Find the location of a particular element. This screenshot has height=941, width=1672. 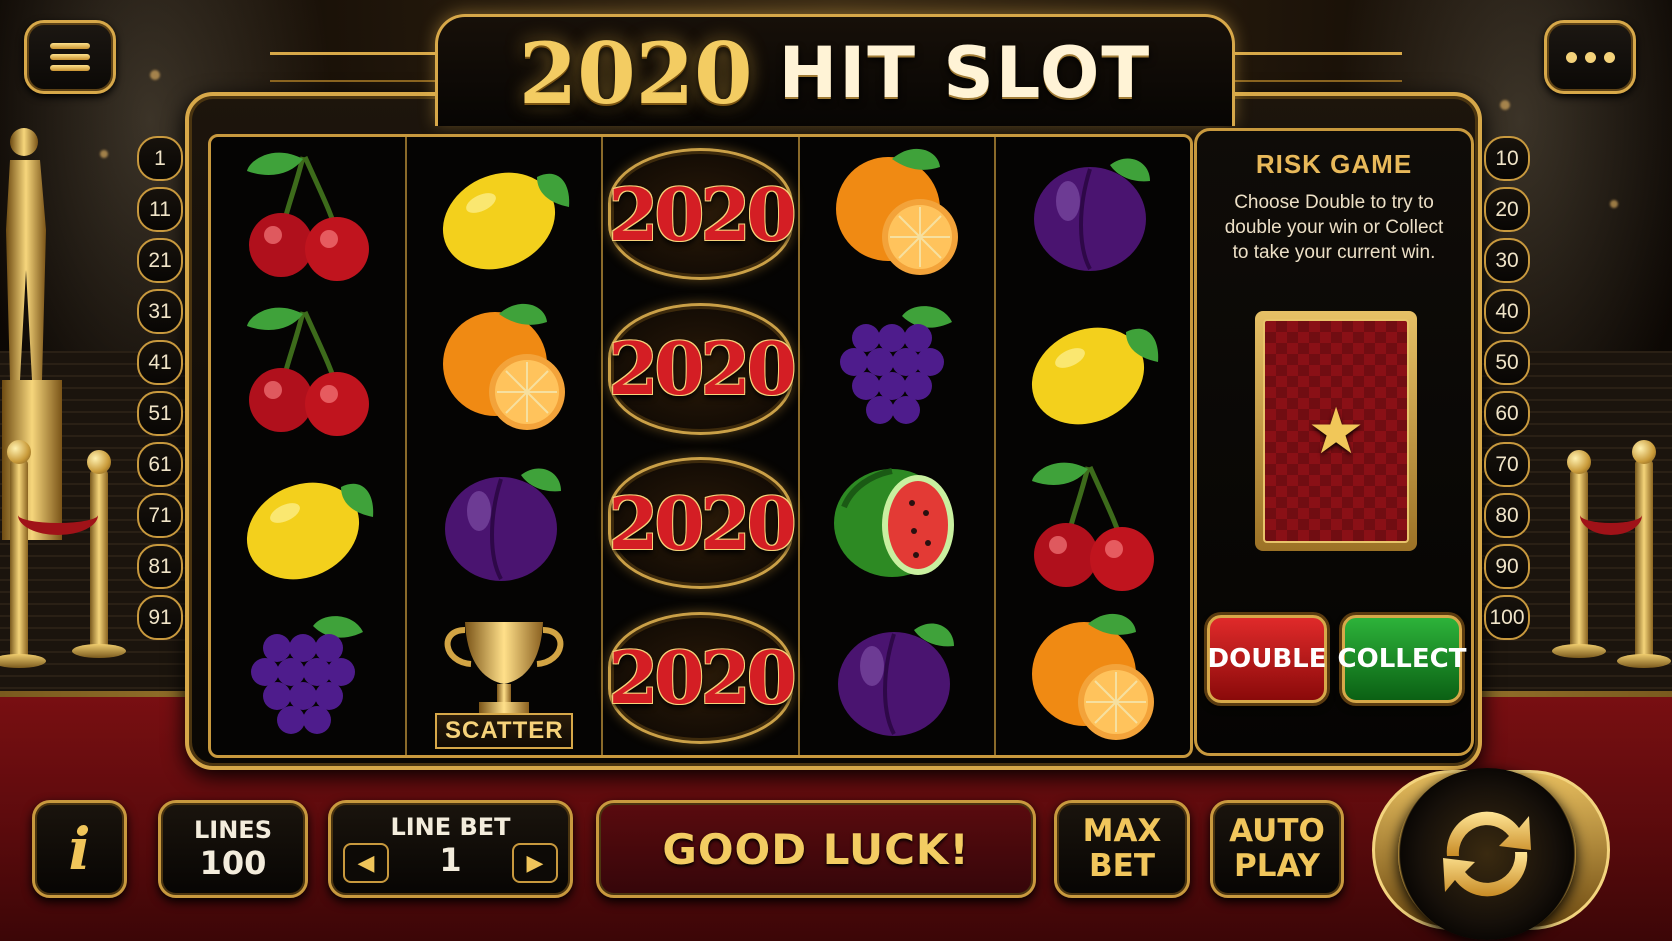

payline-number: 11 is located at coordinates (160, 209).